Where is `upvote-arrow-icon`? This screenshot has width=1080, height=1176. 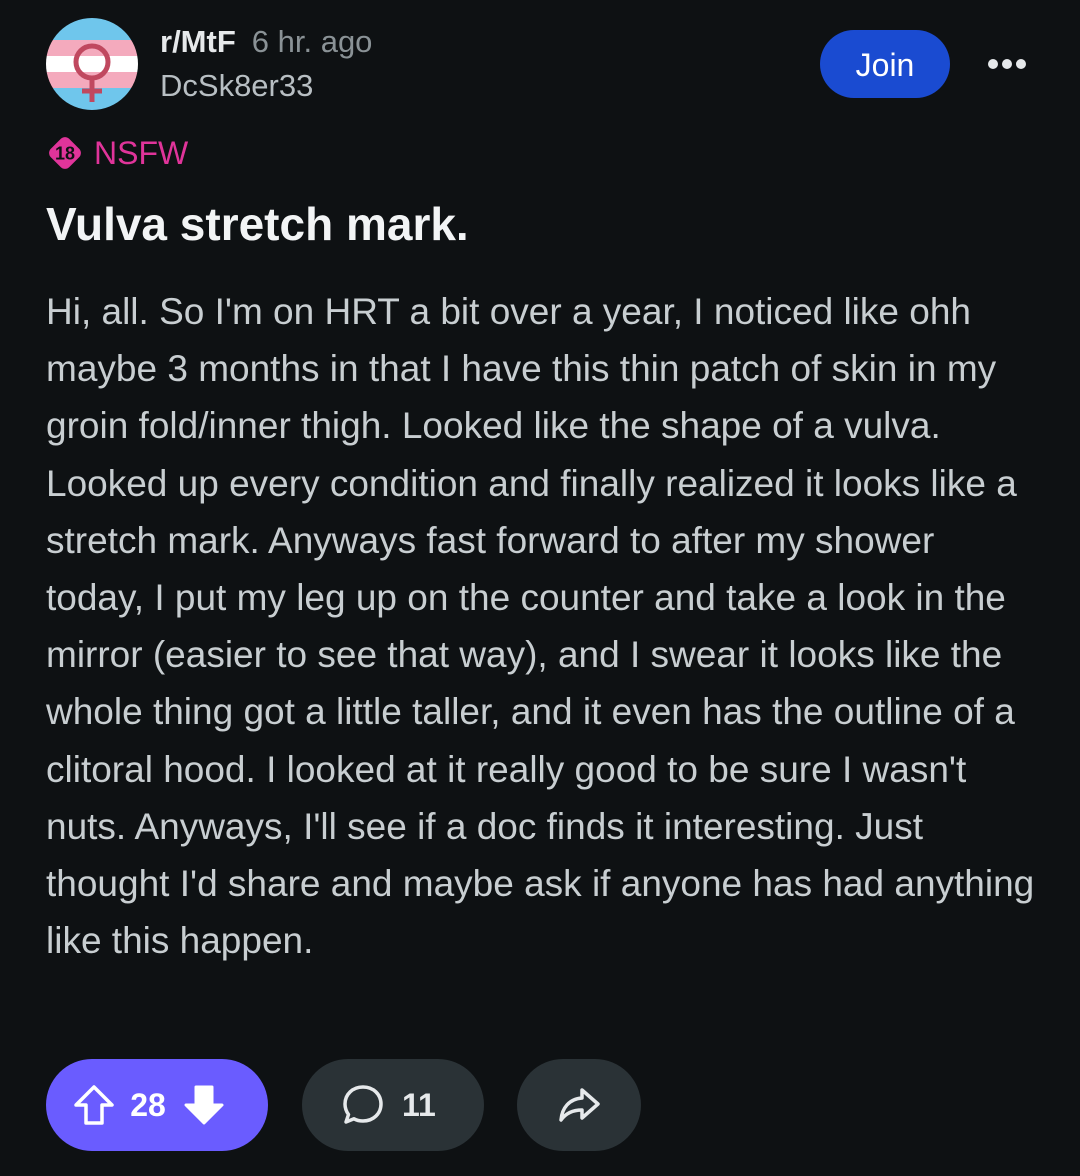 upvote-arrow-icon is located at coordinates (94, 1105).